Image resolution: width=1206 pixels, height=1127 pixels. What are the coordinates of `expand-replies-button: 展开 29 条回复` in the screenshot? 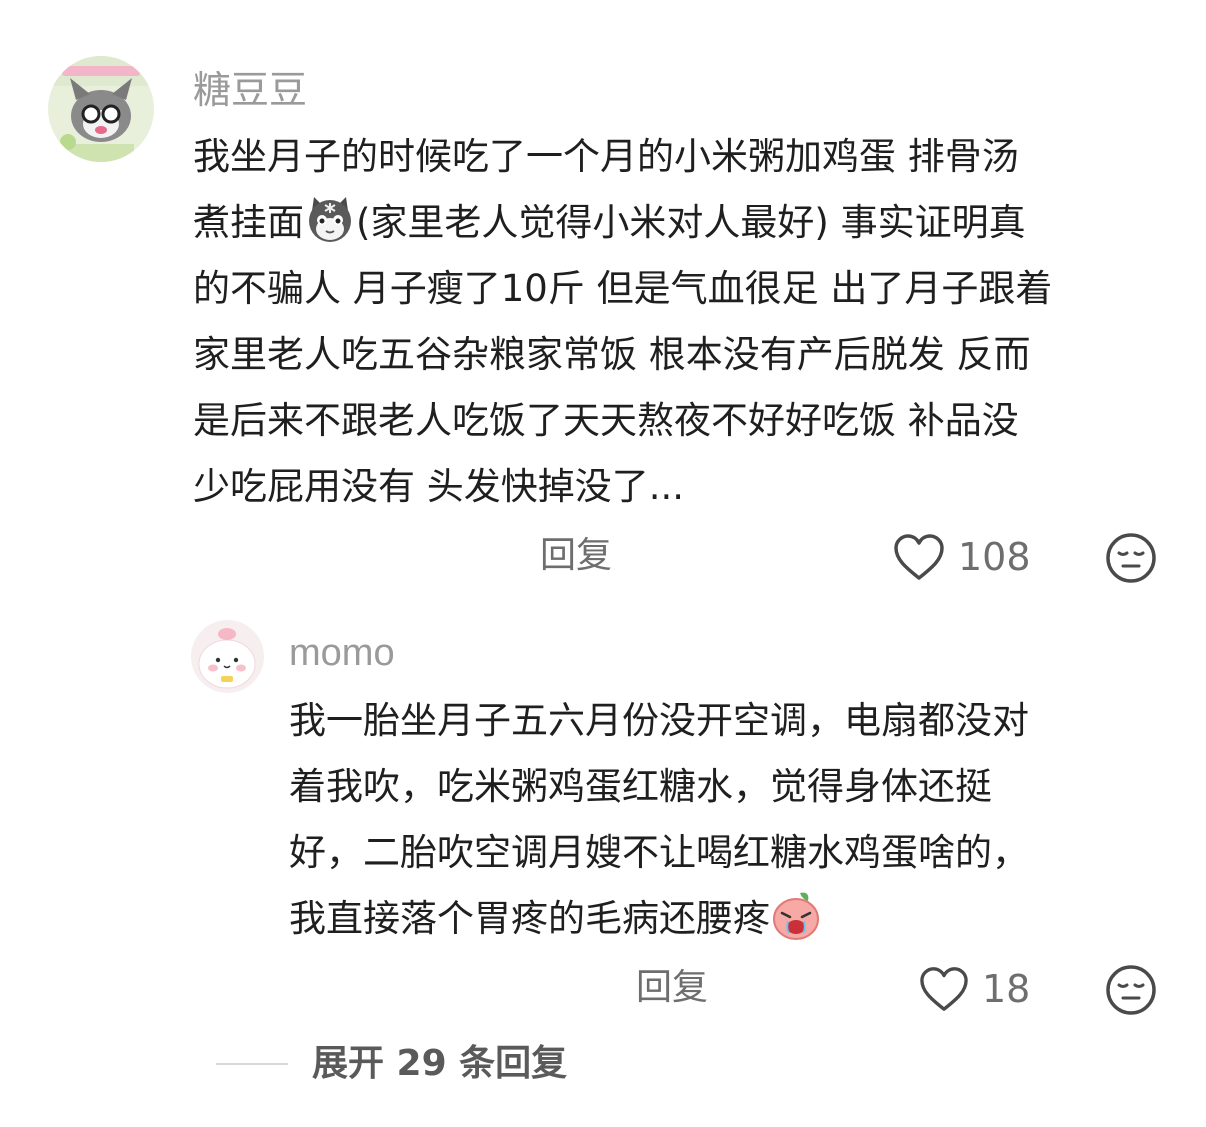 It's located at (391, 1064).